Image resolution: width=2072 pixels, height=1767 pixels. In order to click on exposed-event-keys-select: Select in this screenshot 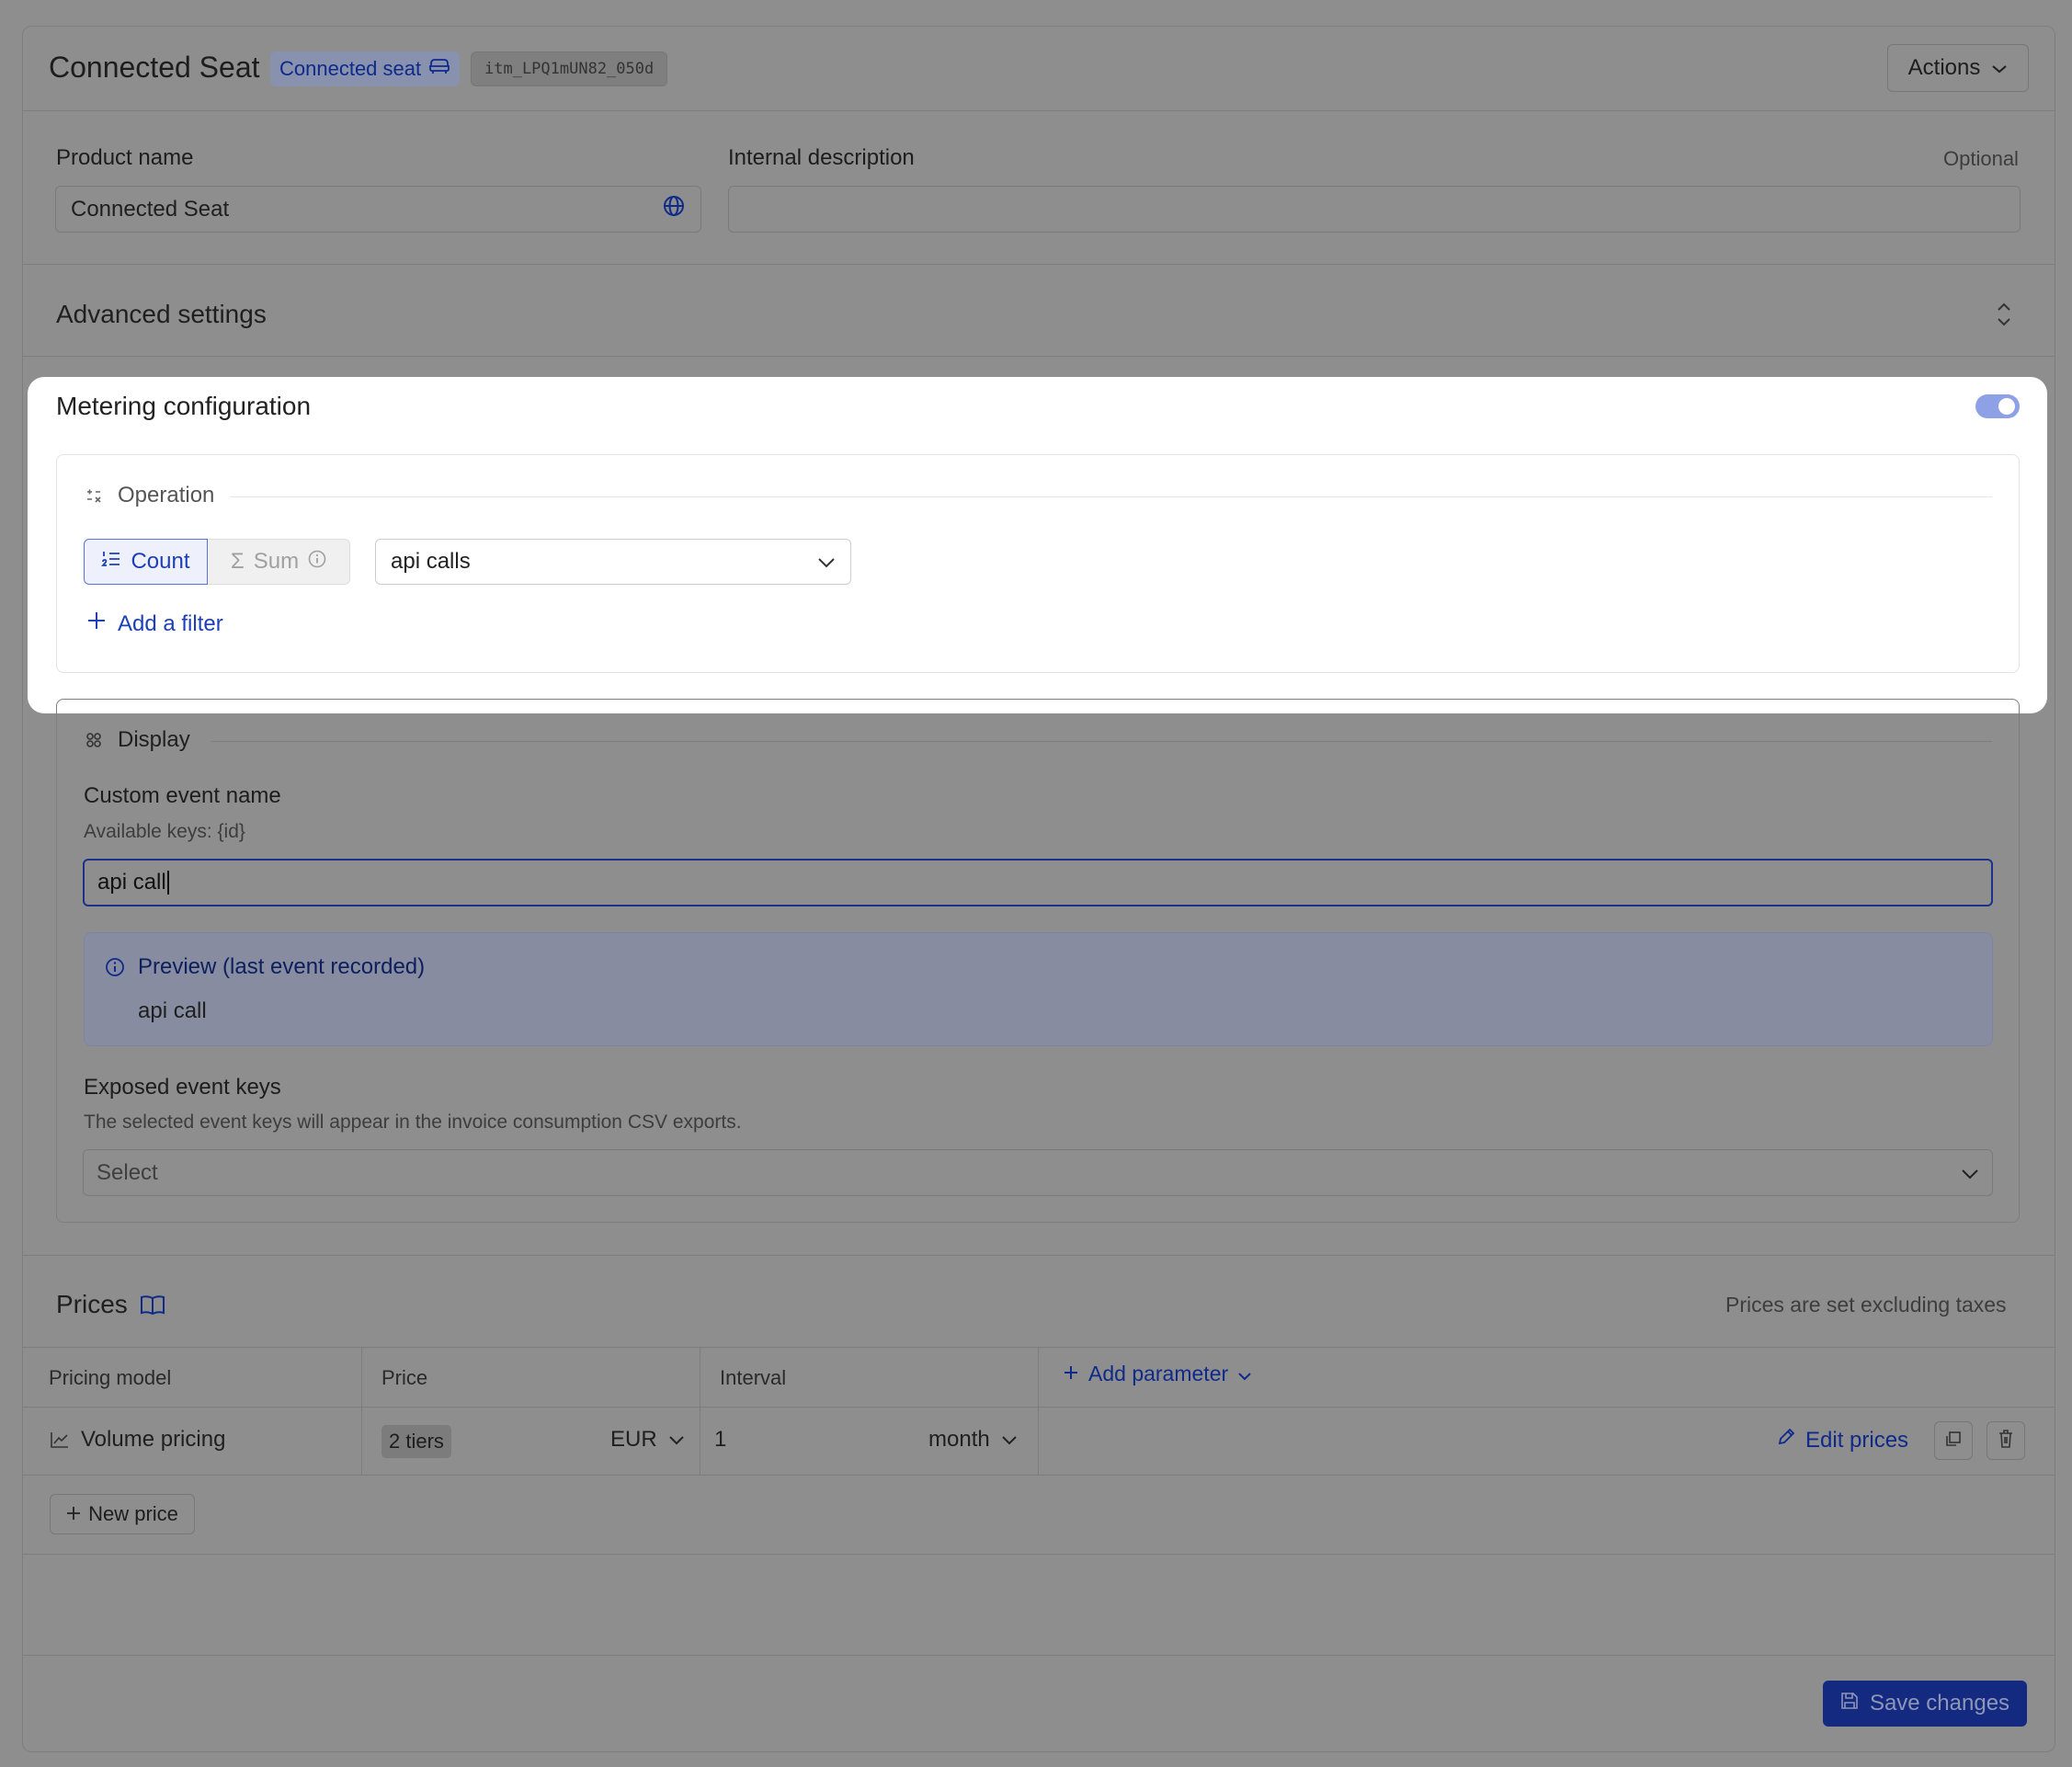, I will do `click(1038, 1172)`.